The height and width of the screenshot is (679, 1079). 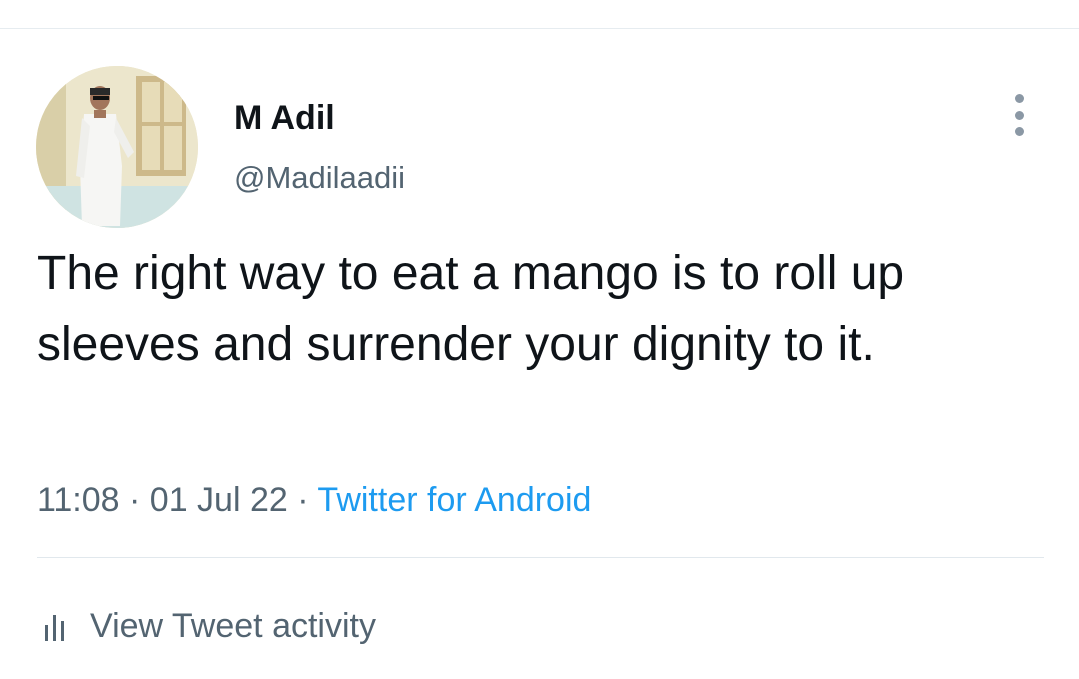 I want to click on more-options-button, so click(x=1019, y=115).